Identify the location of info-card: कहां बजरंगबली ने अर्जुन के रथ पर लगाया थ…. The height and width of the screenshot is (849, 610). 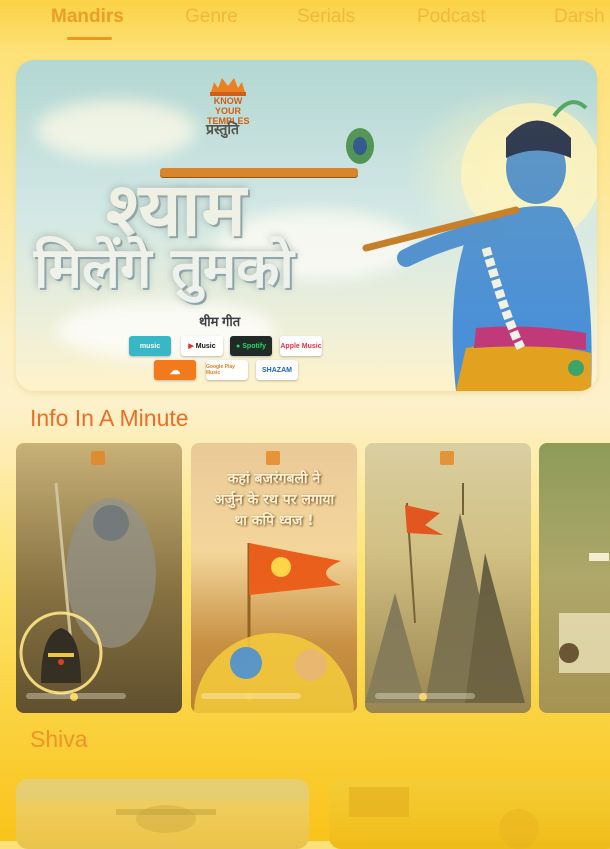
(274, 578).